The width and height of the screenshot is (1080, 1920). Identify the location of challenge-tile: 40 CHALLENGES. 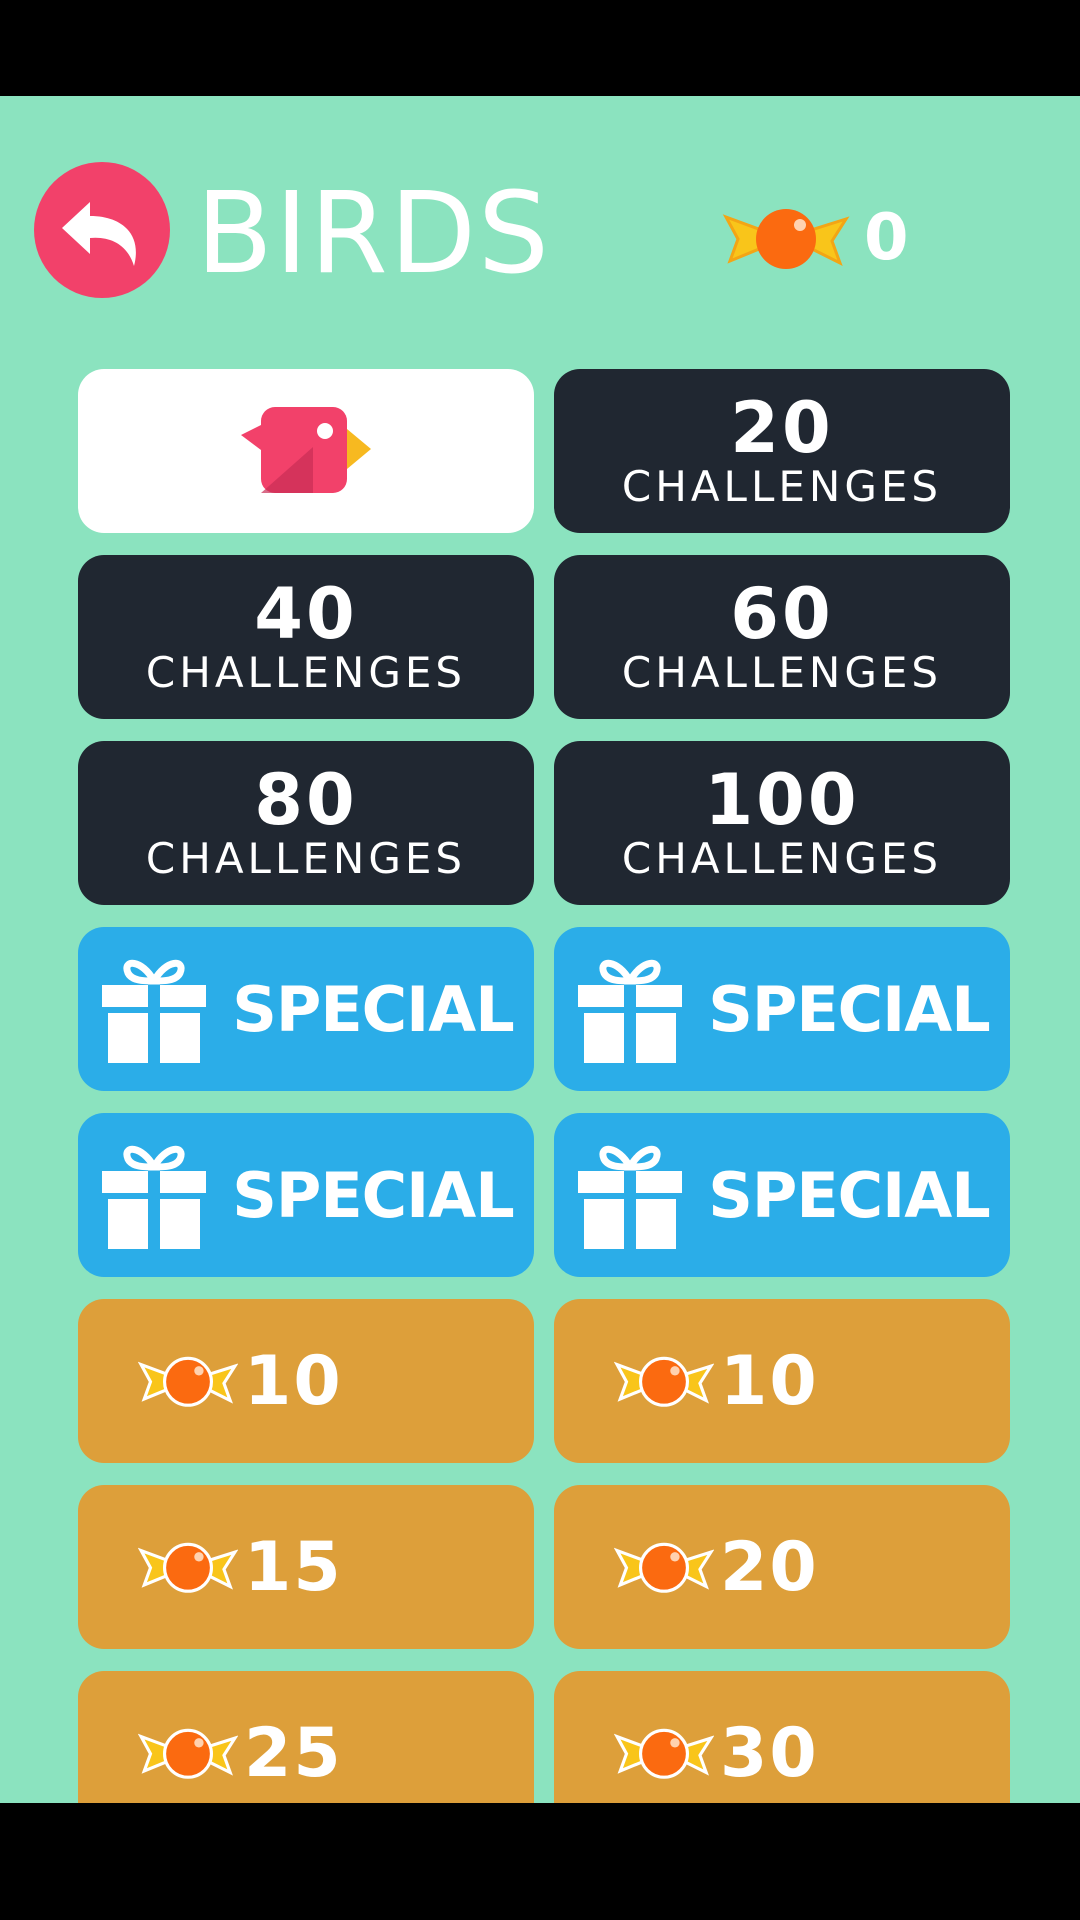
(306, 637).